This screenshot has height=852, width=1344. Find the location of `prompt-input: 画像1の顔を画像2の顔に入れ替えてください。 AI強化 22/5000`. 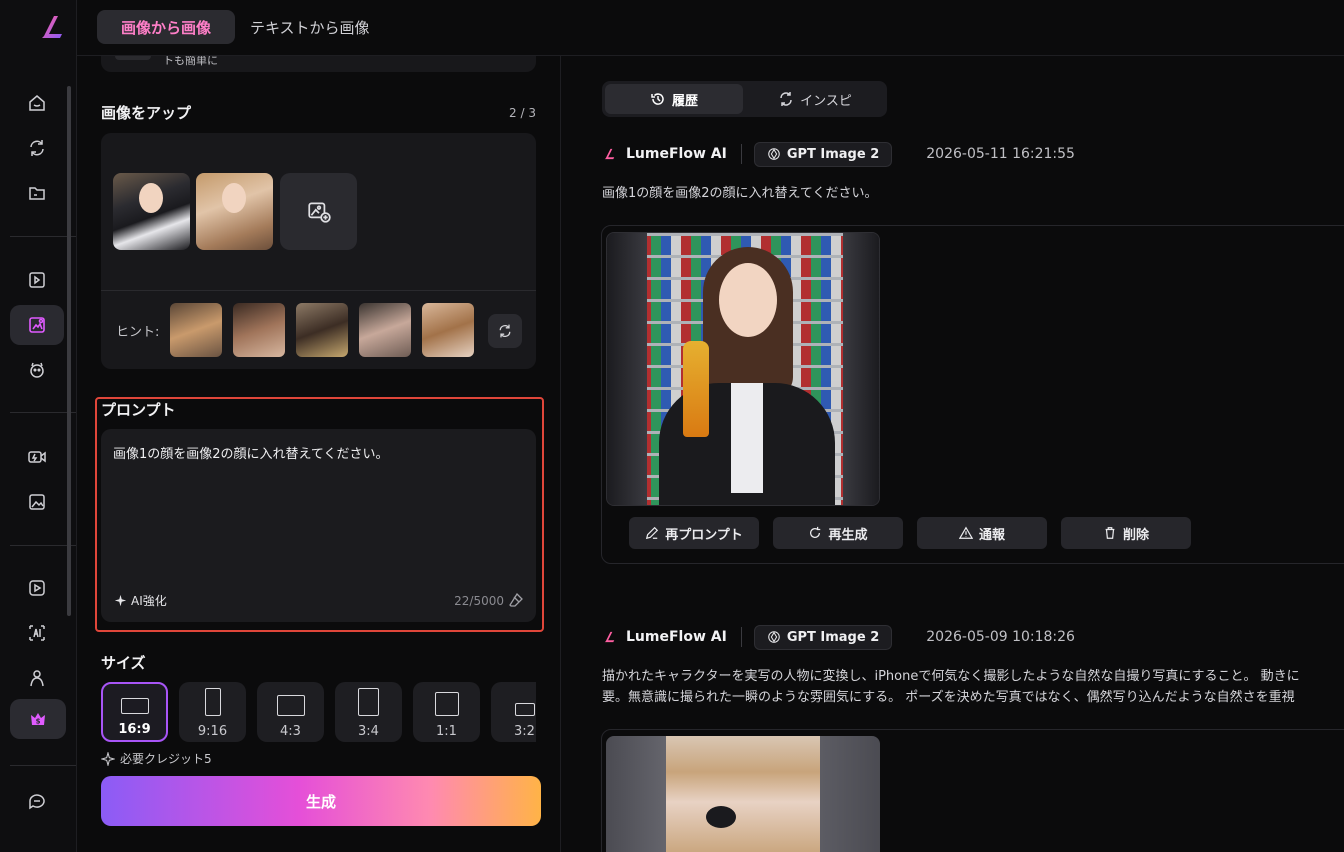

prompt-input: 画像1の顔を画像2の顔に入れ替えてください。 AI強化 22/5000 is located at coordinates (318, 525).